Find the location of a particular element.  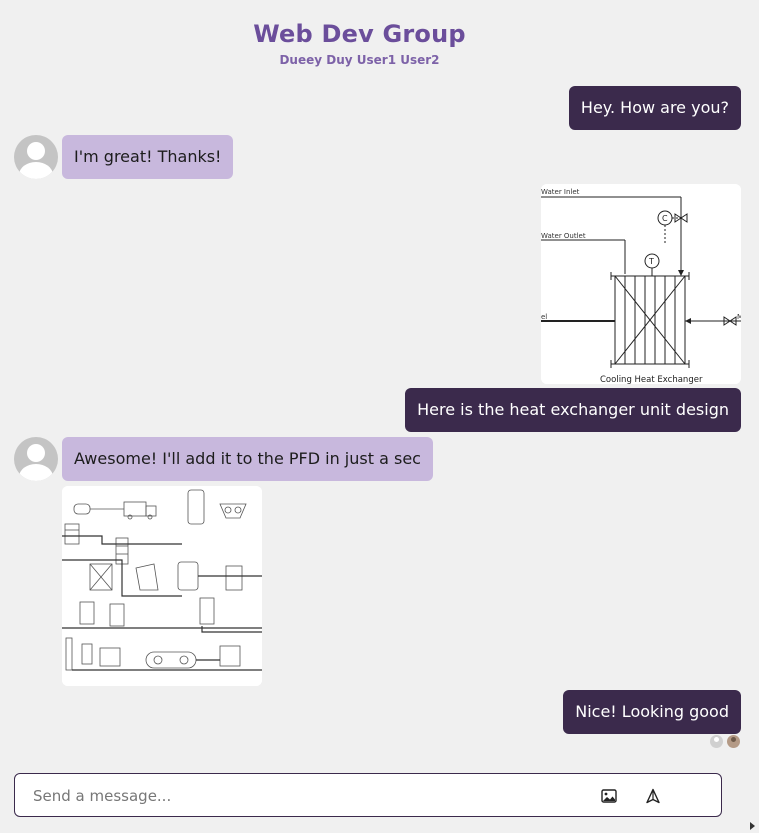

group-title: Web Dev Group is located at coordinates (359, 34).